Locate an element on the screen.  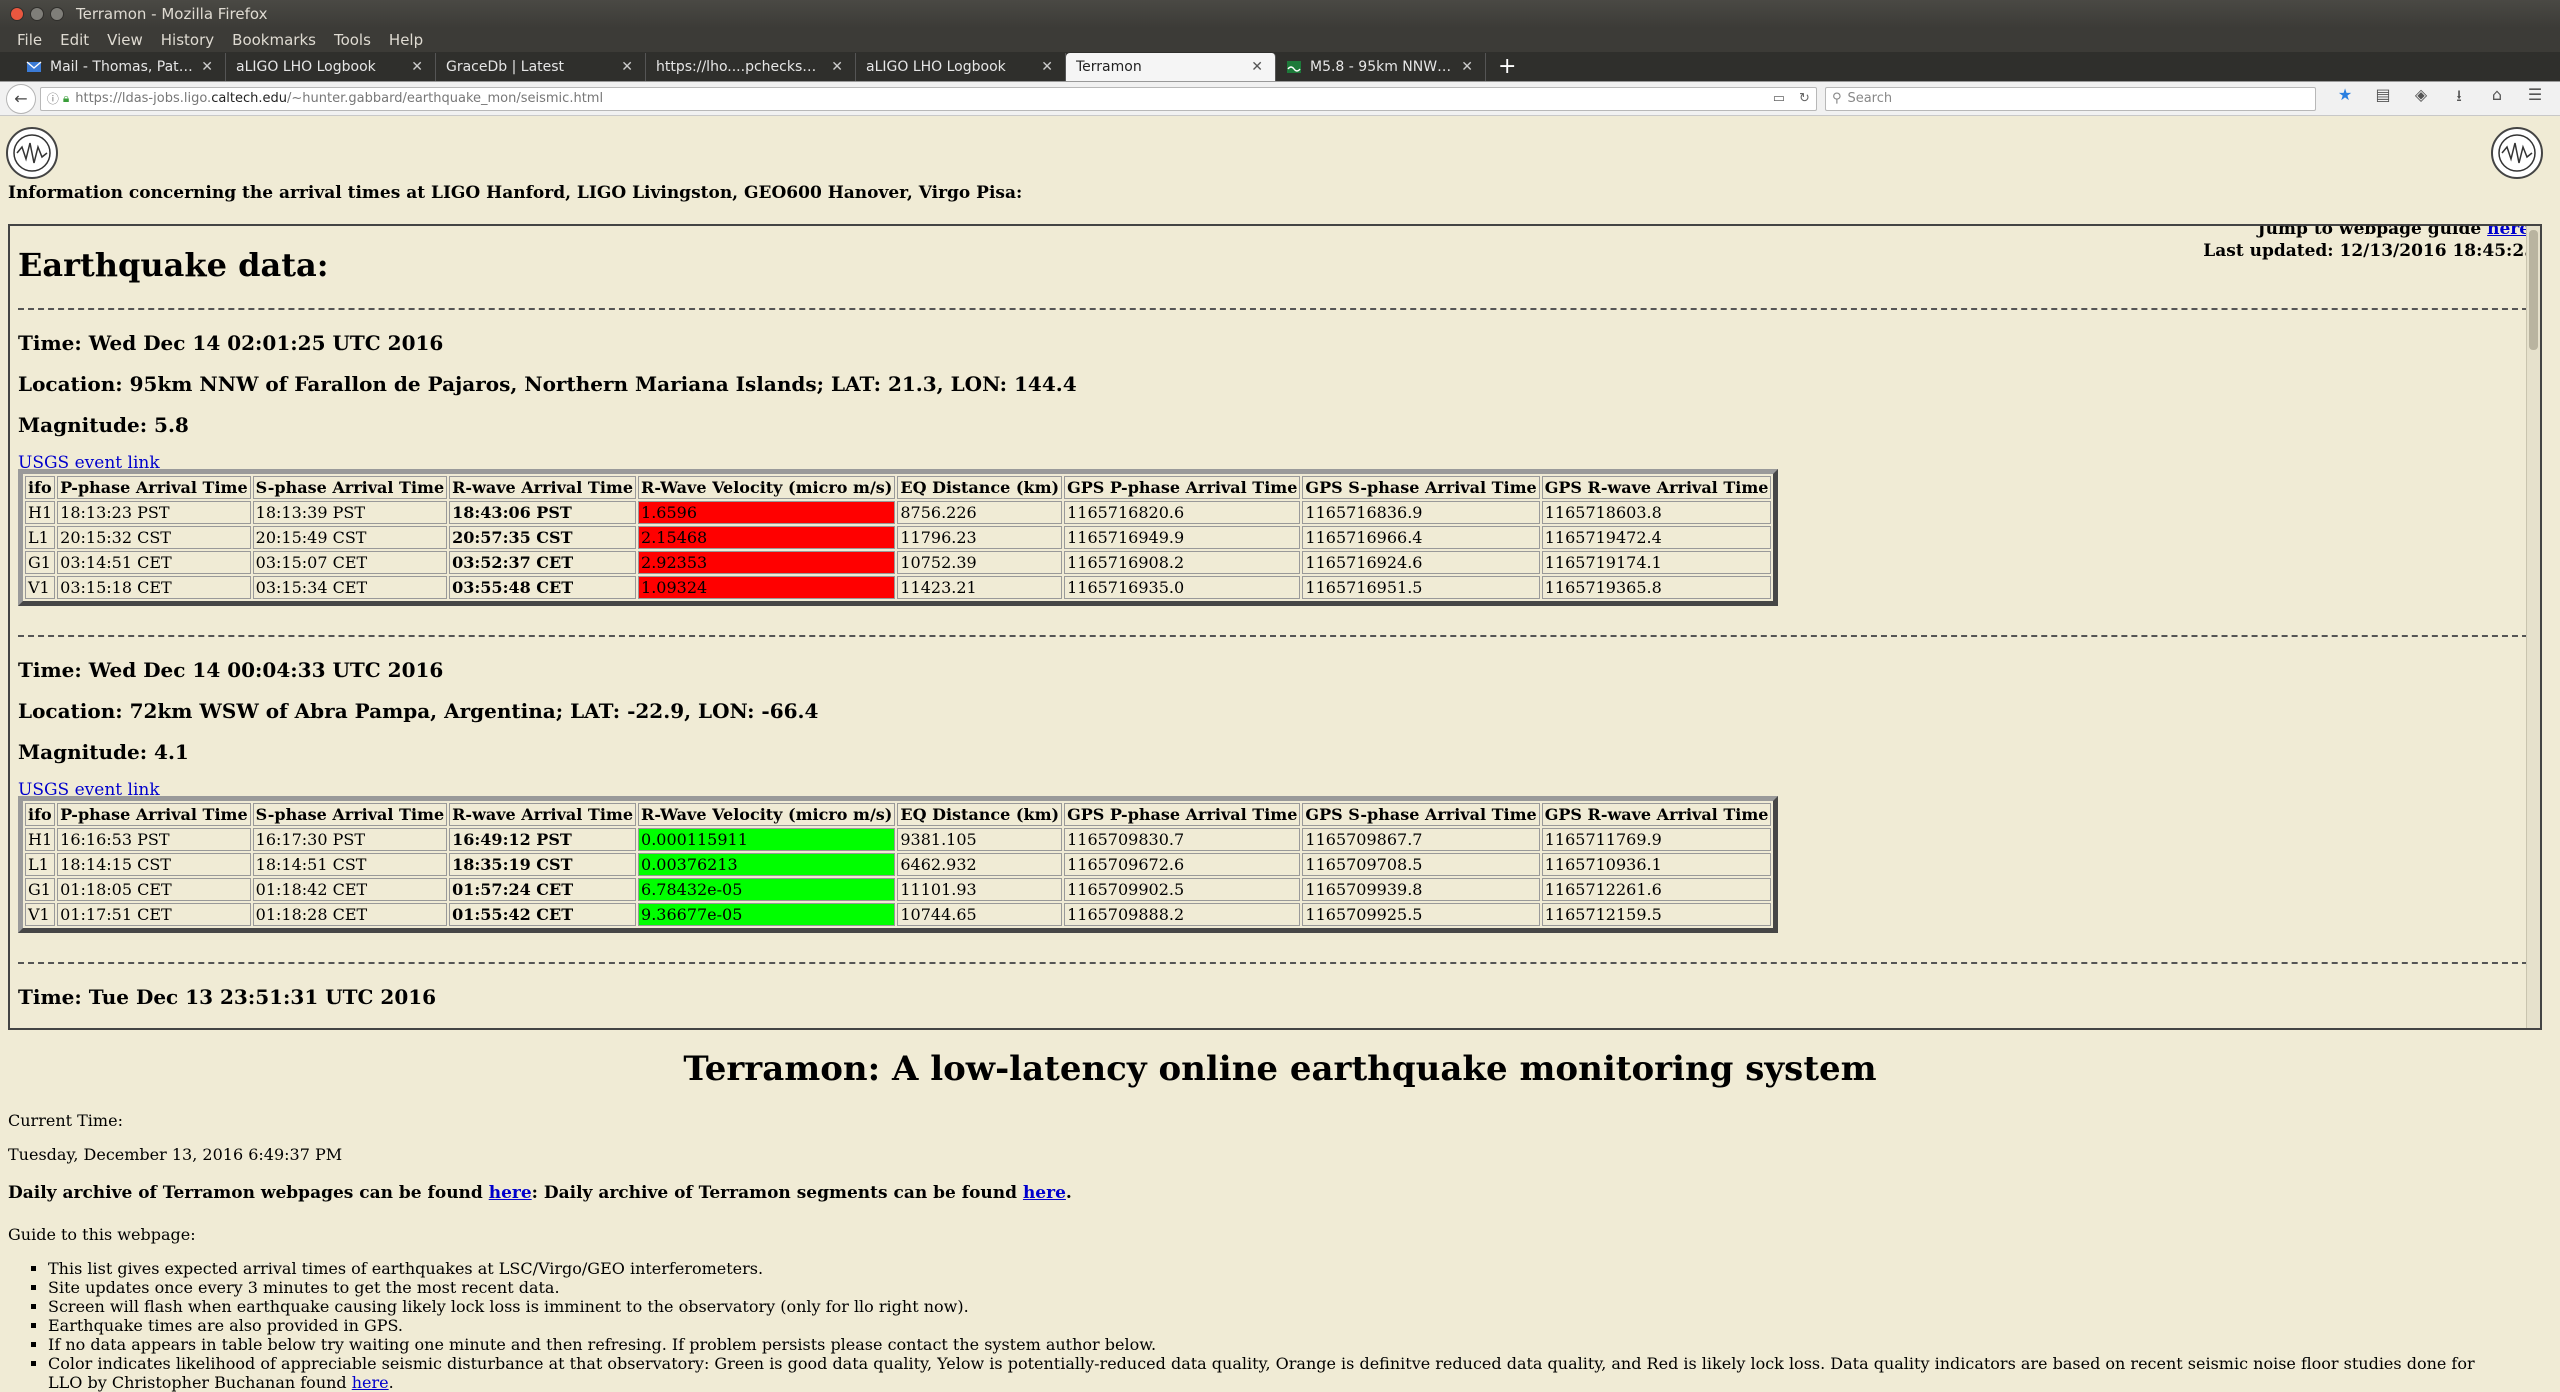
tab-logbook-2: aLIGO LHO Logbook ✕ is located at coordinates (961, 67).